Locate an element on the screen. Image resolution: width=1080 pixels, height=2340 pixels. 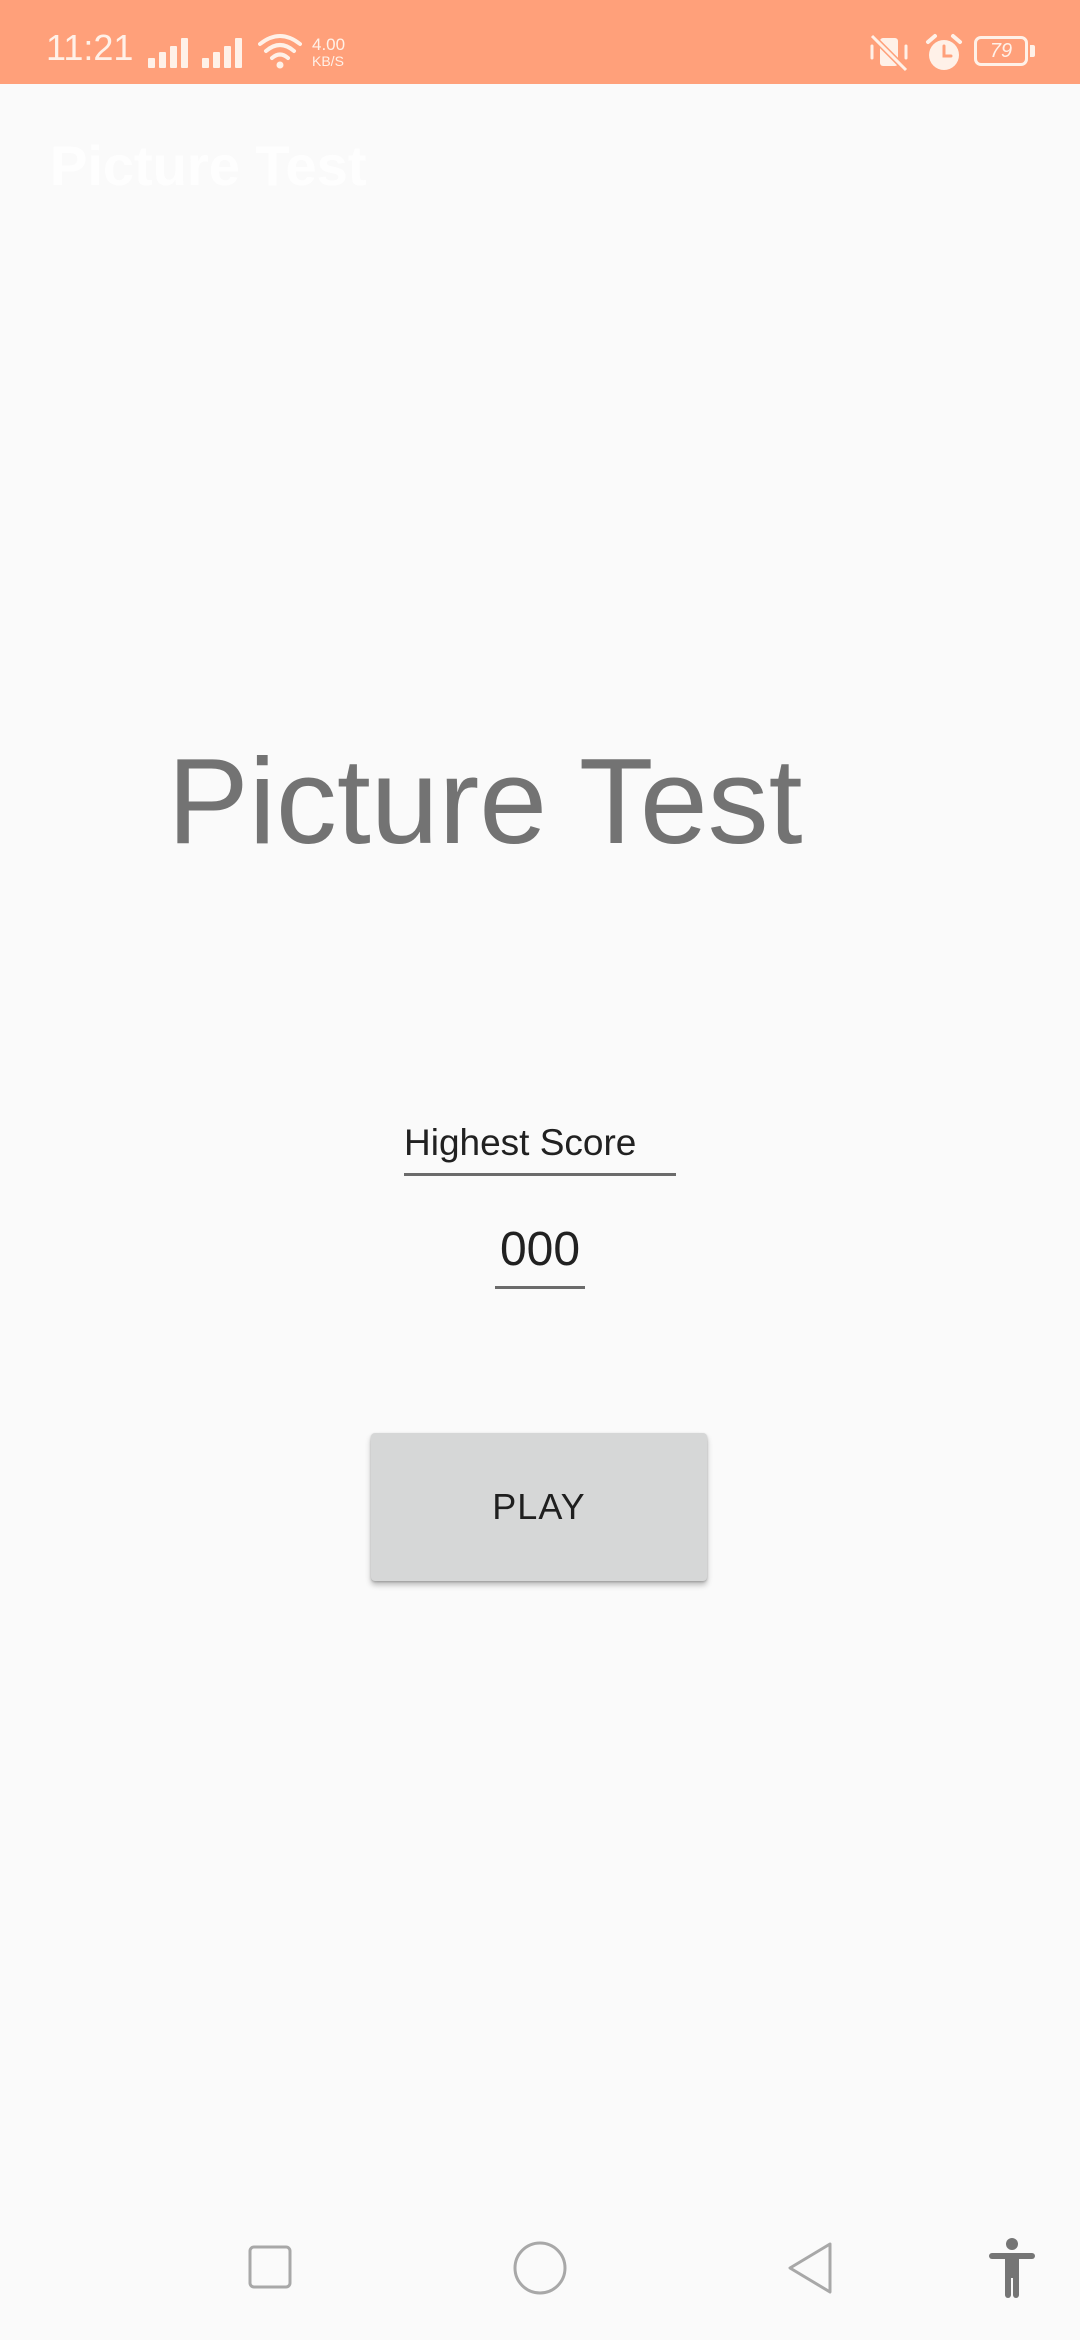
net-speed-unit: KB/S is located at coordinates (328, 61).